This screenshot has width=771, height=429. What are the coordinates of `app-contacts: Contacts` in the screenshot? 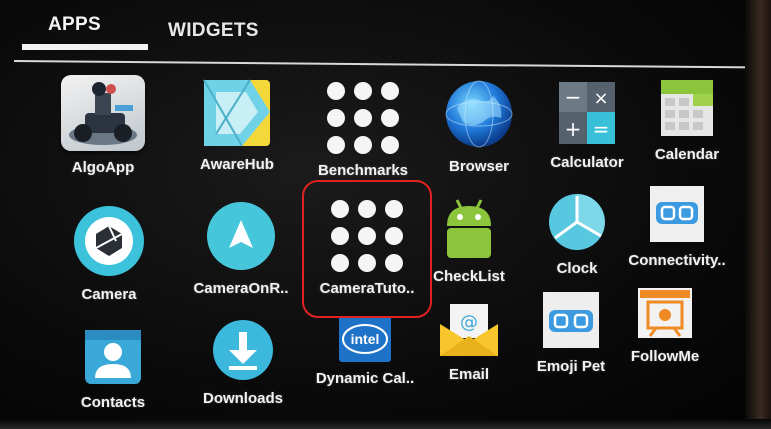 It's located at (113, 368).